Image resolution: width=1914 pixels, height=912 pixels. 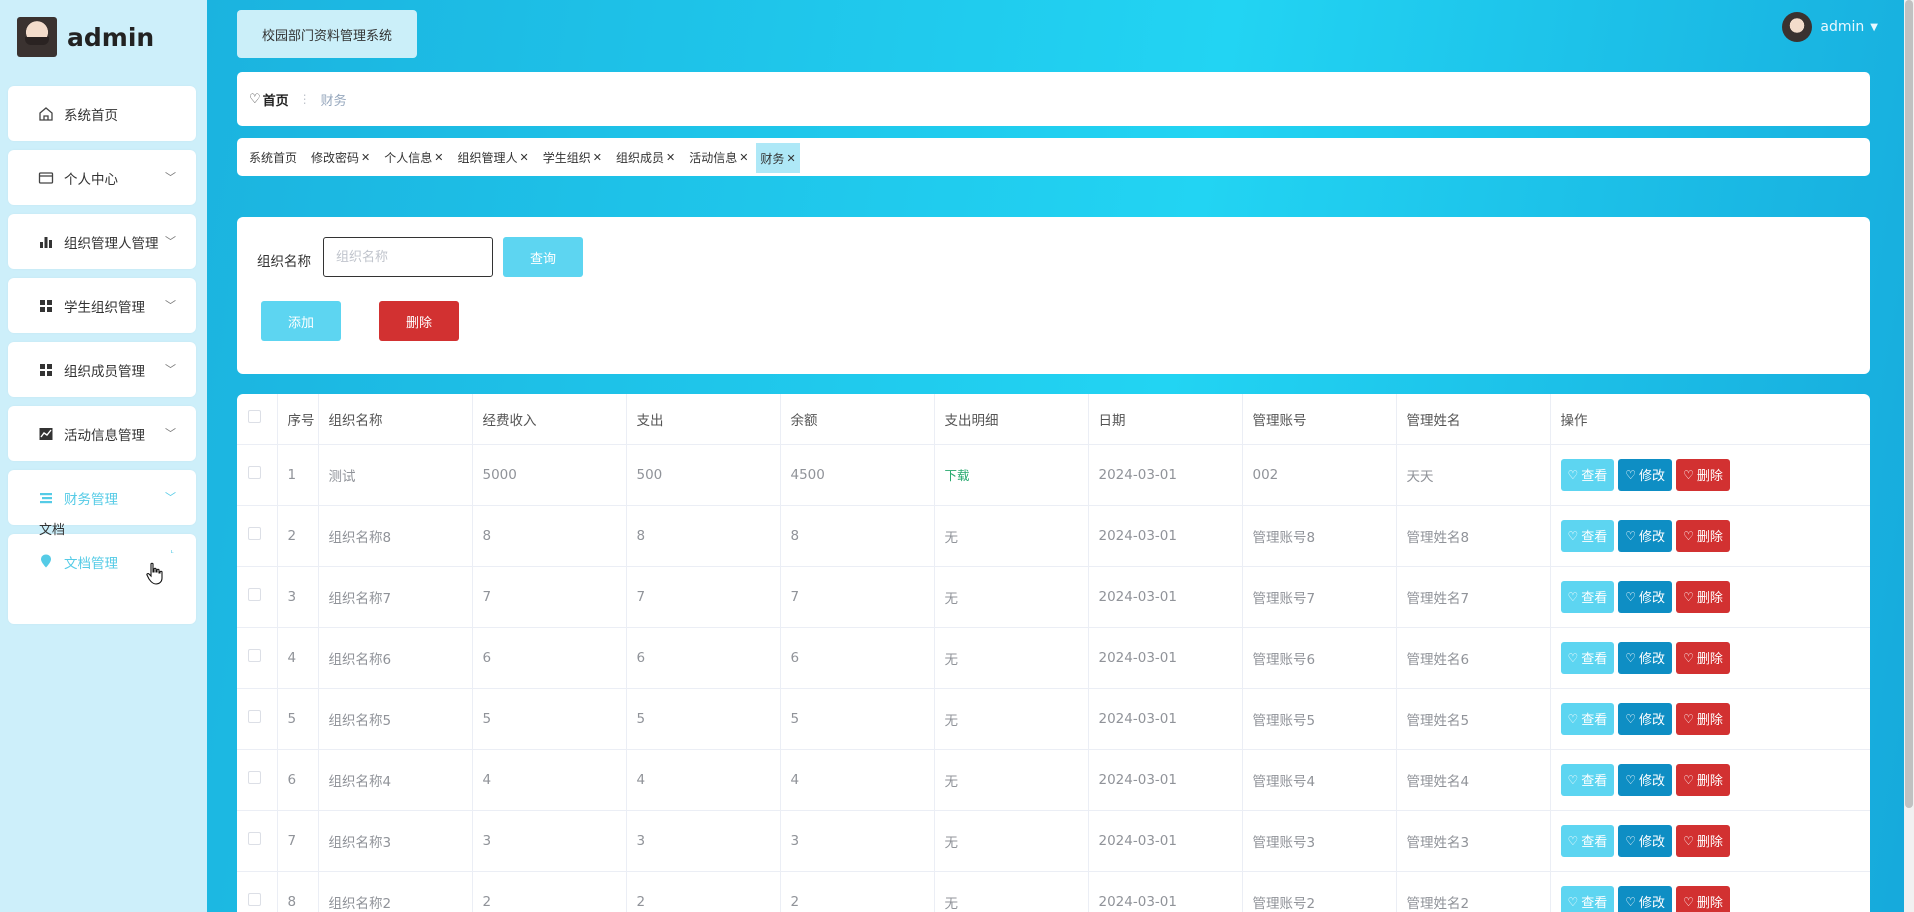 I want to click on chevron-down-icon: ﹀, so click(x=170, y=433).